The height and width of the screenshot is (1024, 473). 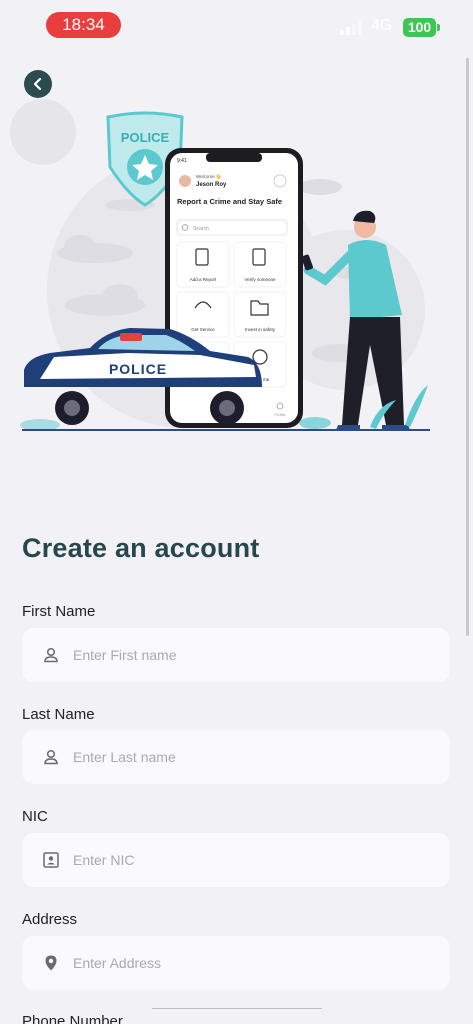 I want to click on phone-nav-profile: Profile, so click(x=280, y=414).